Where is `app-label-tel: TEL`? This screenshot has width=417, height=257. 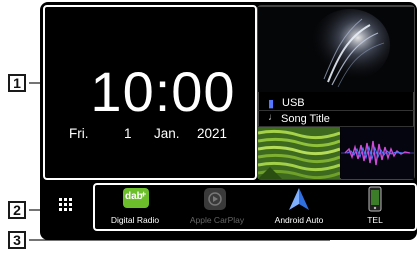
app-label-tel: TEL is located at coordinates (375, 220).